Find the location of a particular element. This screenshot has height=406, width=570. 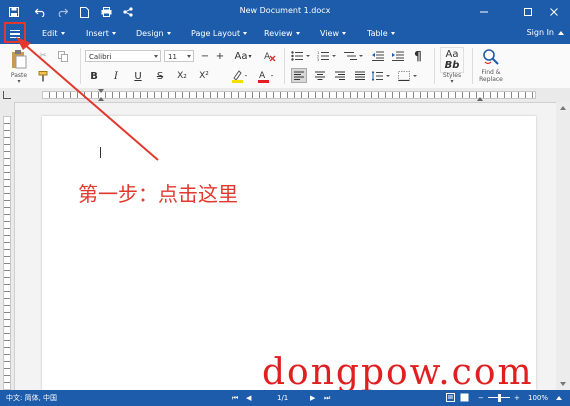

zoom-out-button: − is located at coordinates (481, 398).